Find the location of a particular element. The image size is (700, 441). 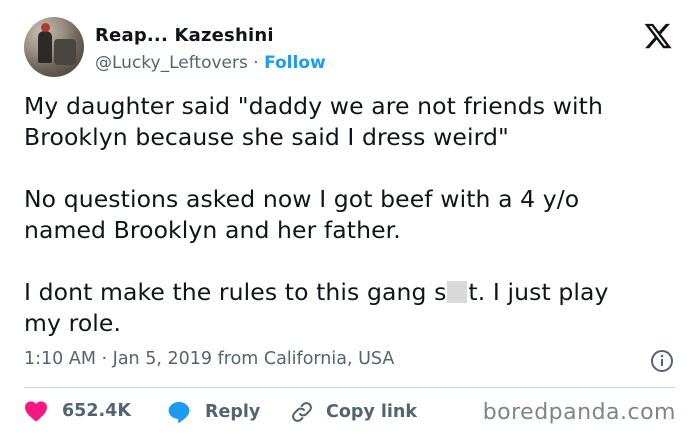

like-count: 652.4K is located at coordinates (96, 411).